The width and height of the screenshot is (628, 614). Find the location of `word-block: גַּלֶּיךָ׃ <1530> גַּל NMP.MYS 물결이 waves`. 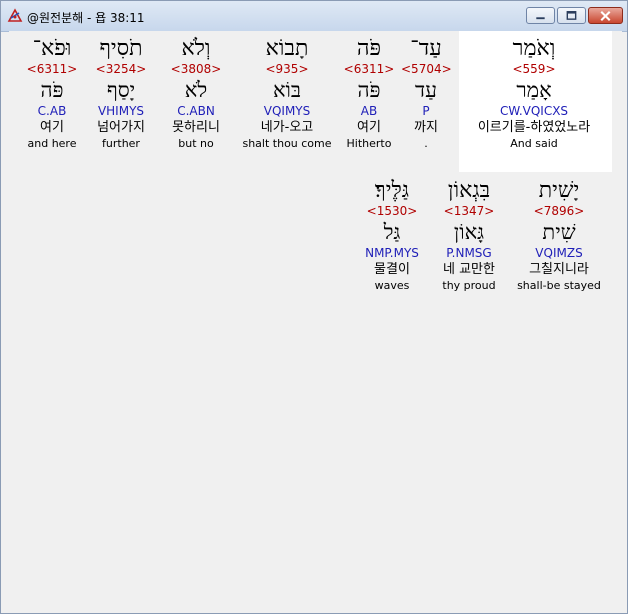

word-block: גַּלֶּיךָ׃ <1530> גַּל NMP.MYS 물결이 waves is located at coordinates (392, 235).